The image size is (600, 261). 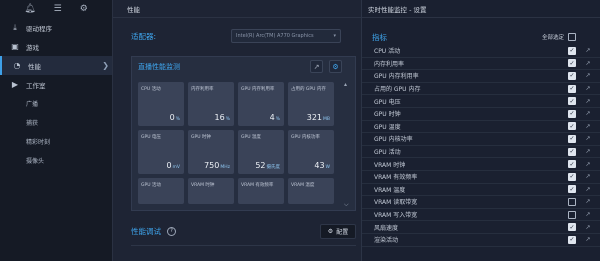 I want to click on metric-label: GPU 活动, so click(x=387, y=153).